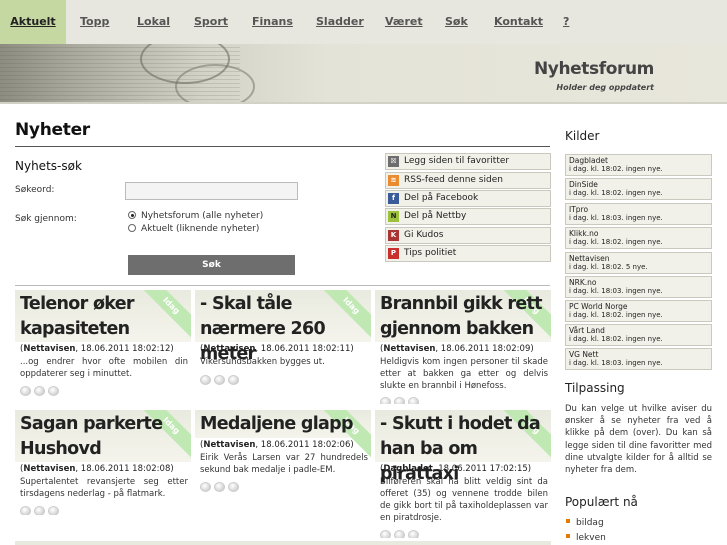 Image resolution: width=727 pixels, height=545 pixels. Describe the element at coordinates (584, 233) in the screenshot. I see `source-name: Klikk.no` at that location.